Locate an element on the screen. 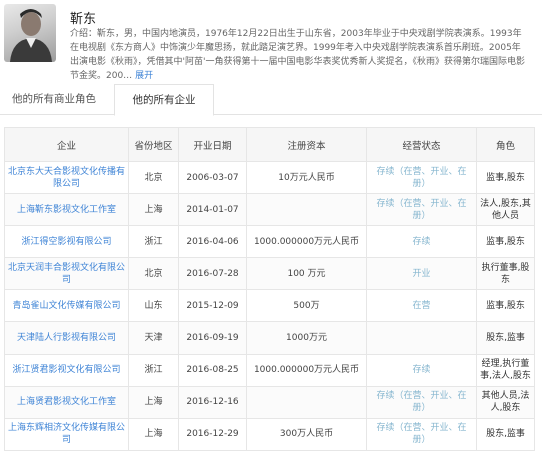  company-link: 浙江贤君影视文化有限公司 is located at coordinates (66, 370).